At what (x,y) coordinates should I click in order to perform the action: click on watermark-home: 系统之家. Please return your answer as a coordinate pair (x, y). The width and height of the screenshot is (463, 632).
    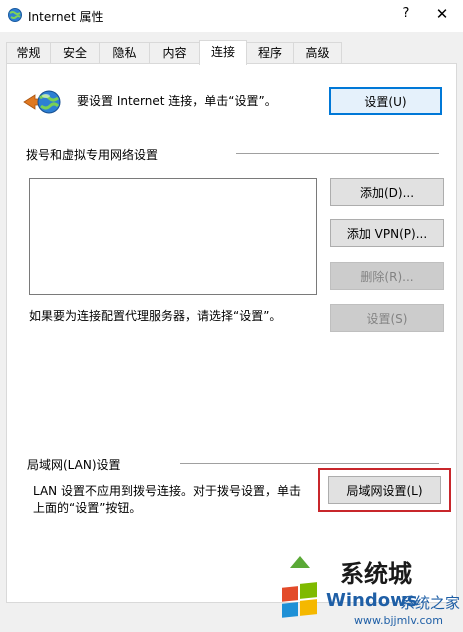
    Looking at the image, I should click on (430, 603).